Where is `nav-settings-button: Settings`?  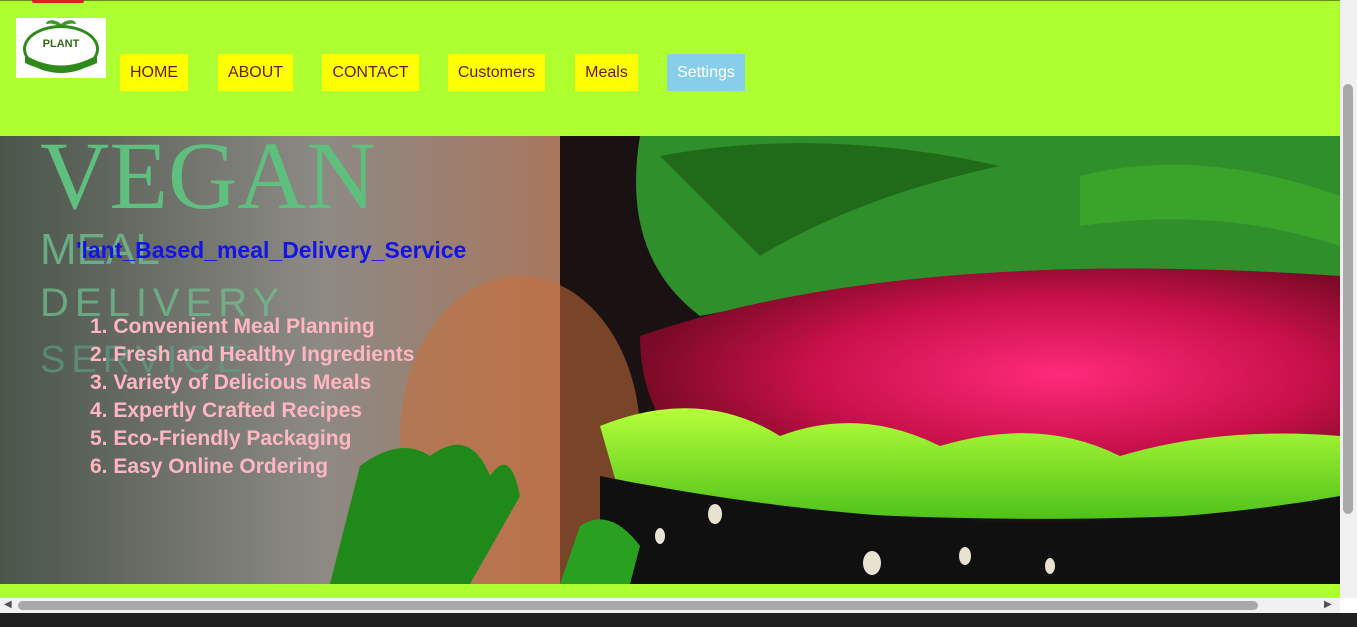
nav-settings-button: Settings is located at coordinates (706, 72).